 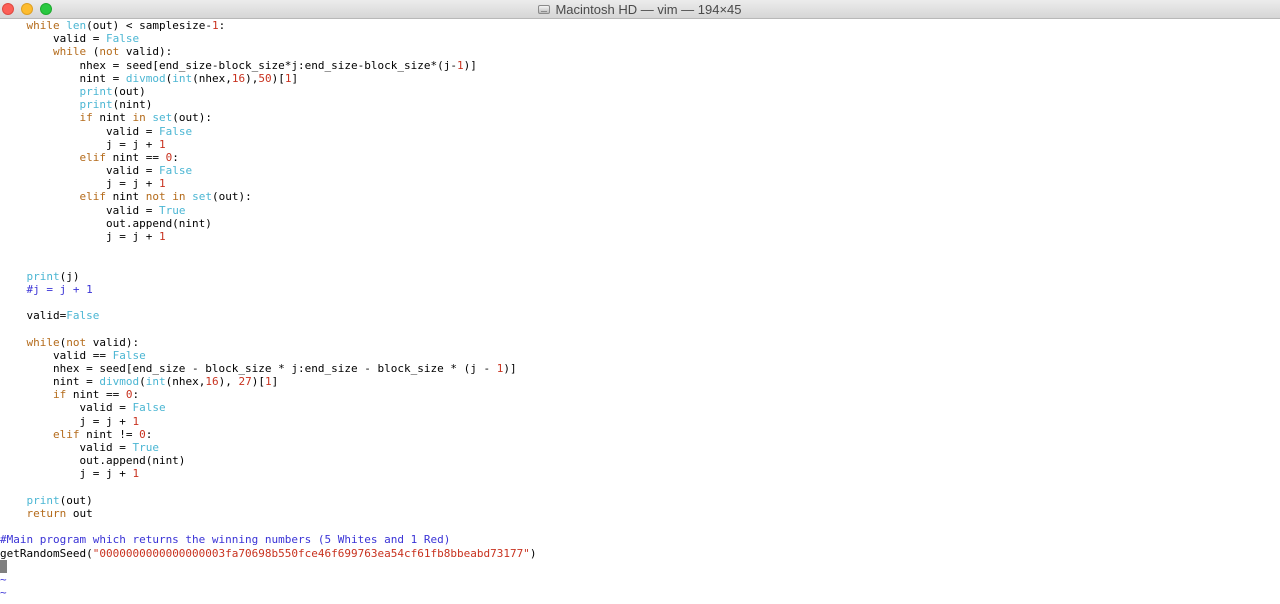 I want to click on code-token: return, so click(x=46, y=513).